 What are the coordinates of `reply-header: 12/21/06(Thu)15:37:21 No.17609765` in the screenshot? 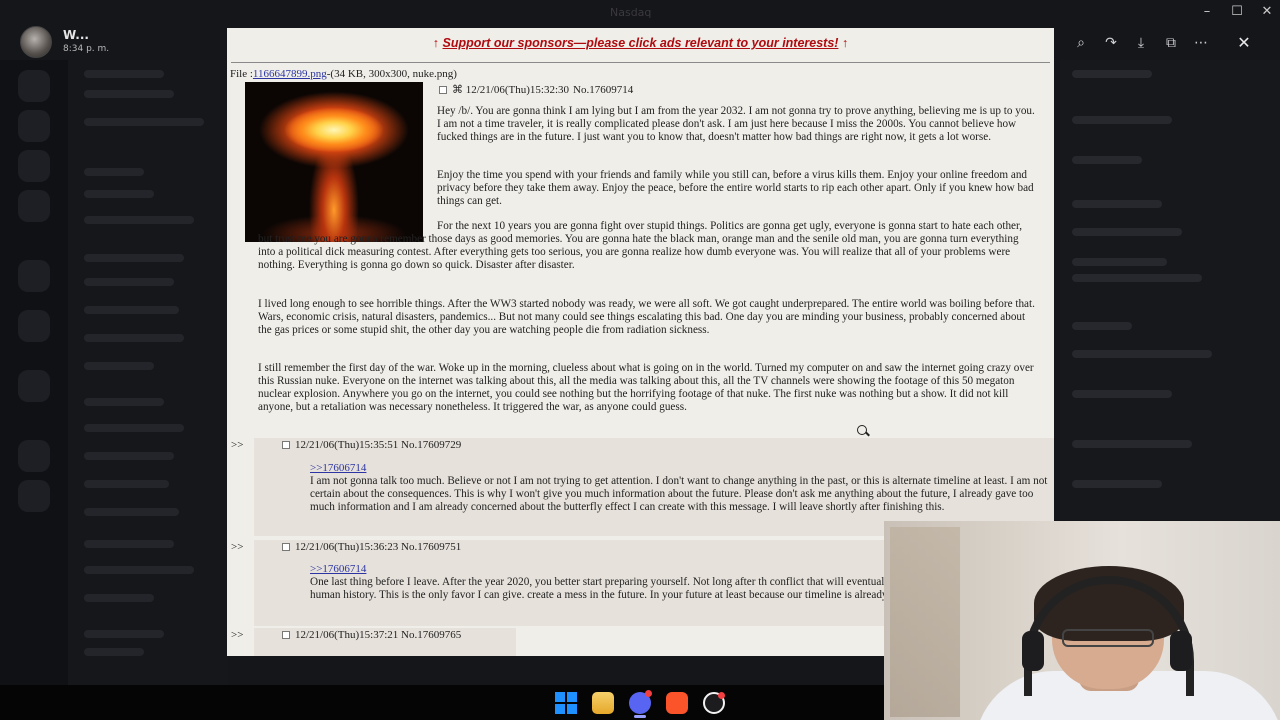 It's located at (371, 635).